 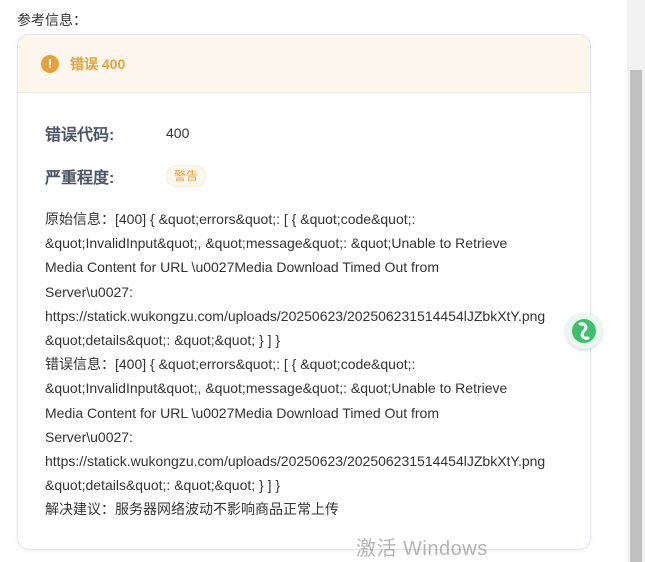 What do you see at coordinates (636, 316) in the screenshot?
I see `scrollbar-thumb` at bounding box center [636, 316].